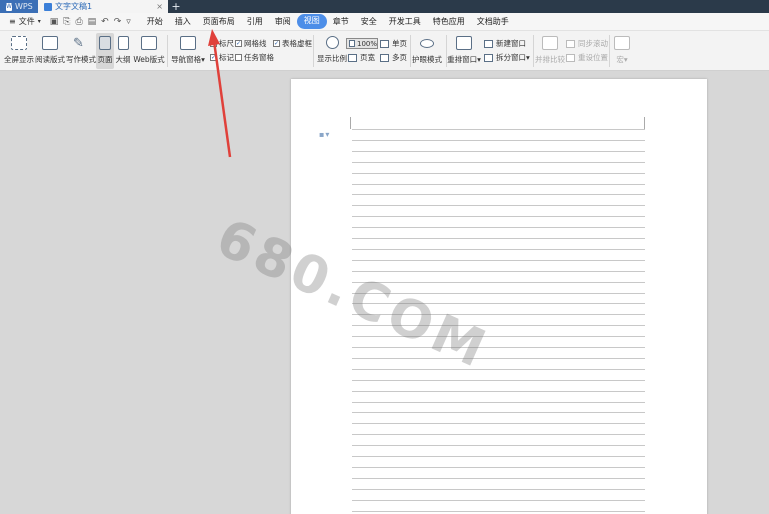 Image resolution: width=769 pixels, height=514 pixels. Describe the element at coordinates (92, 22) in the screenshot. I see `print-preview-icon: ▤` at that location.